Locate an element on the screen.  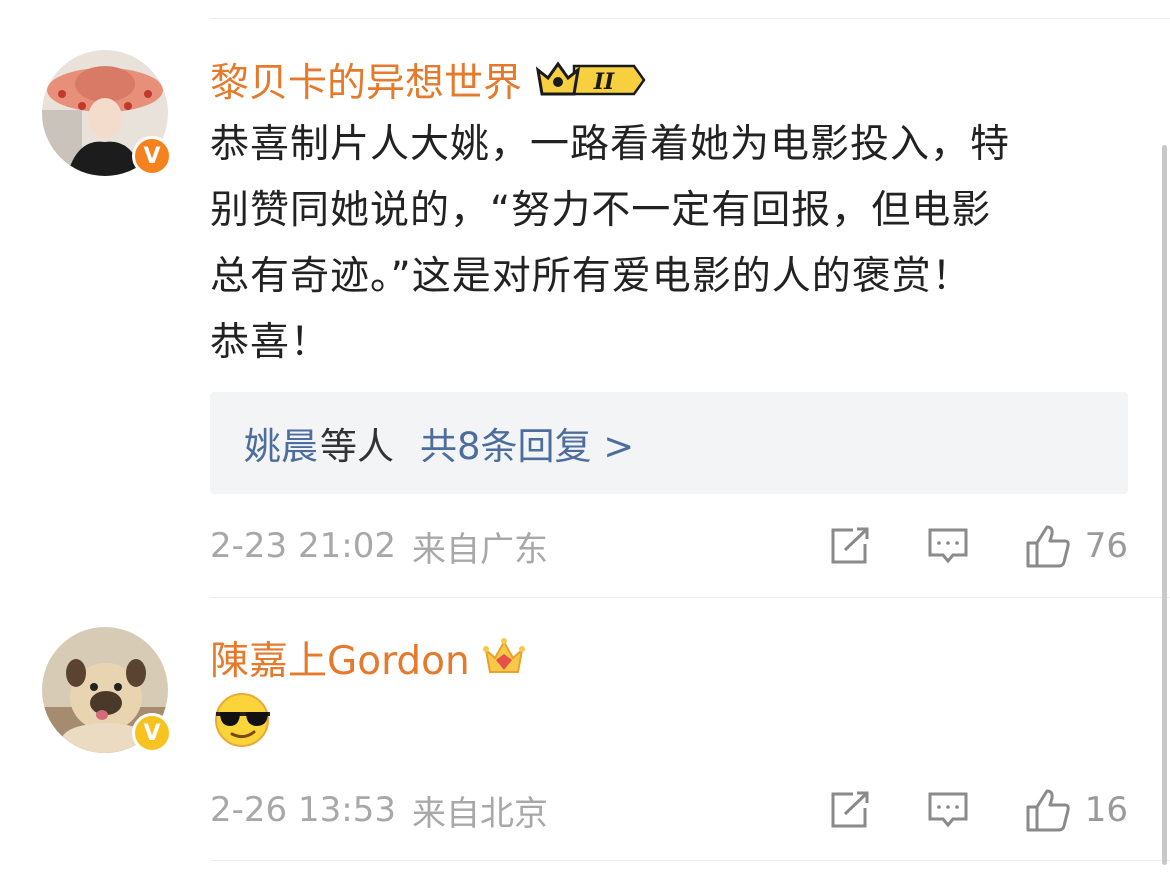
like-count: 16 is located at coordinates (1106, 810).